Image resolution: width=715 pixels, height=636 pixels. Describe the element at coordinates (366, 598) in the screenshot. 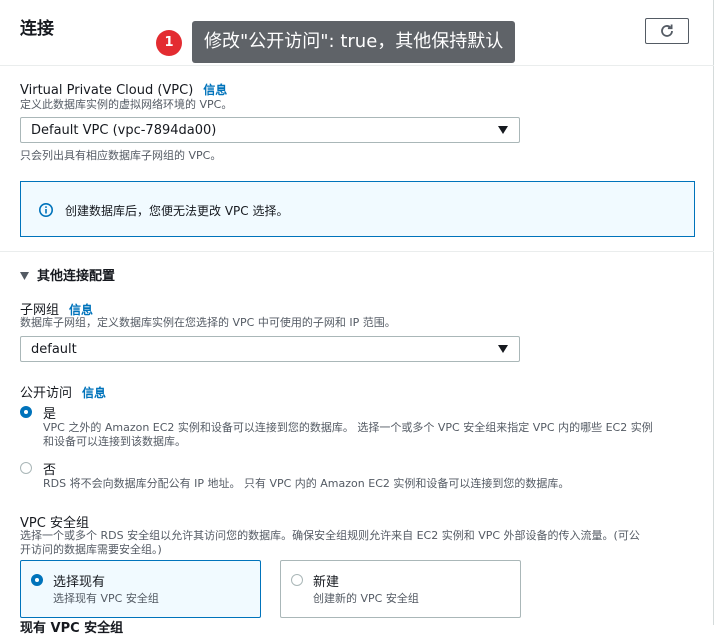

I see `sg-create-new-desc: 创建新的 VPC 安全组` at that location.